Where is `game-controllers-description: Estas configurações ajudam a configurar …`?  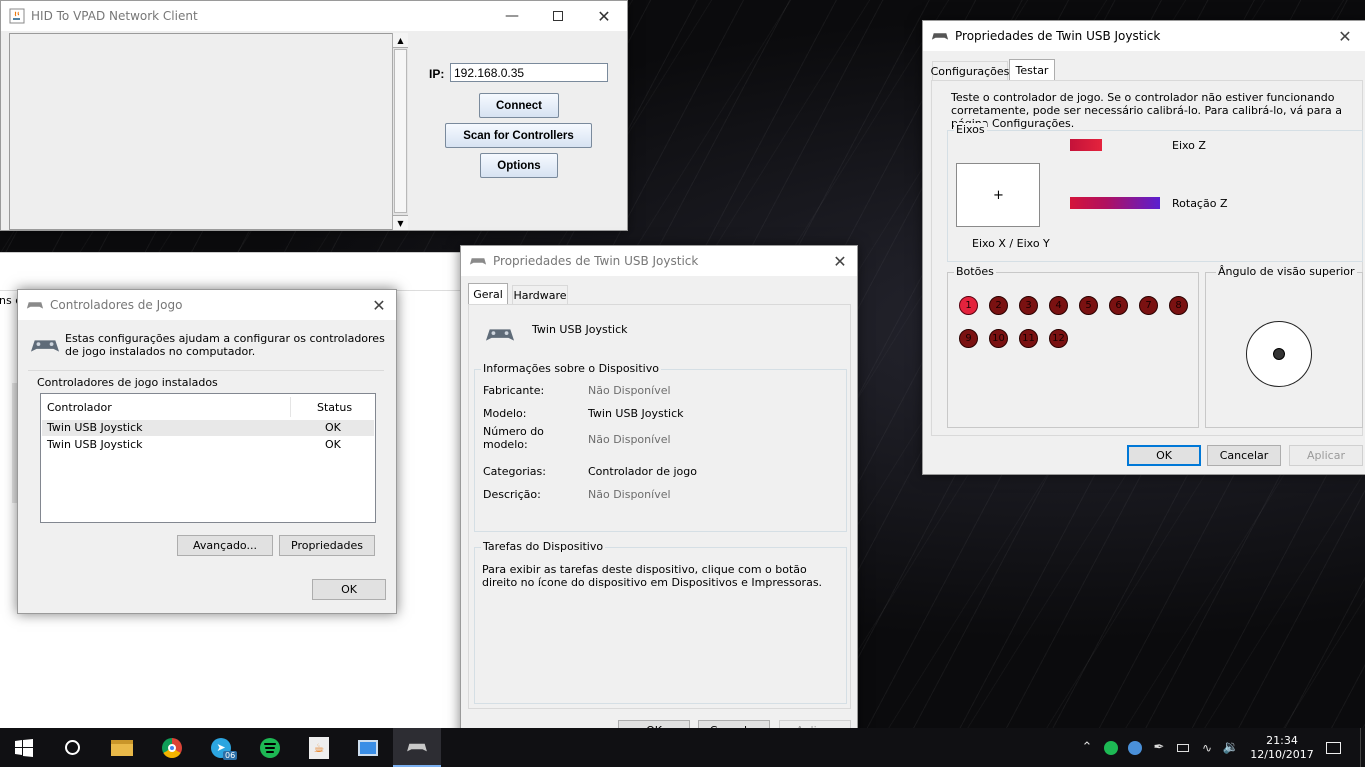 game-controllers-description: Estas configurações ajudam a configurar … is located at coordinates (225, 345).